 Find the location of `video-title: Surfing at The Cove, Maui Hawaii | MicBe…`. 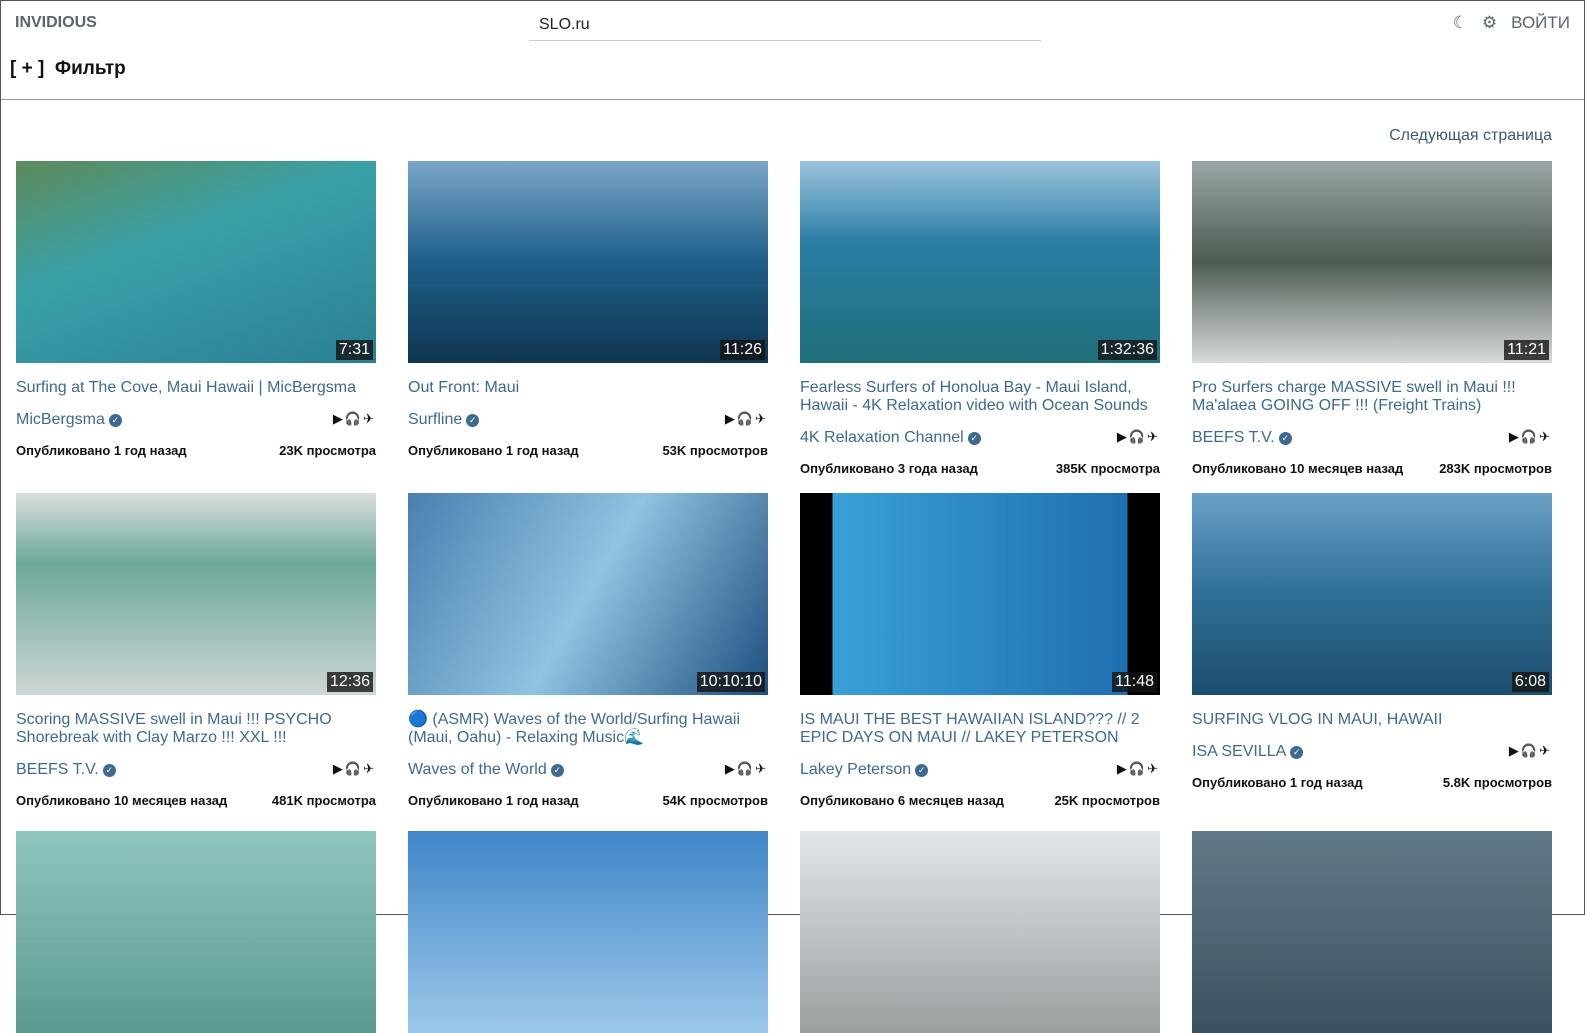

video-title: Surfing at The Cove, Maui Hawaii | MicBe… is located at coordinates (196, 388).